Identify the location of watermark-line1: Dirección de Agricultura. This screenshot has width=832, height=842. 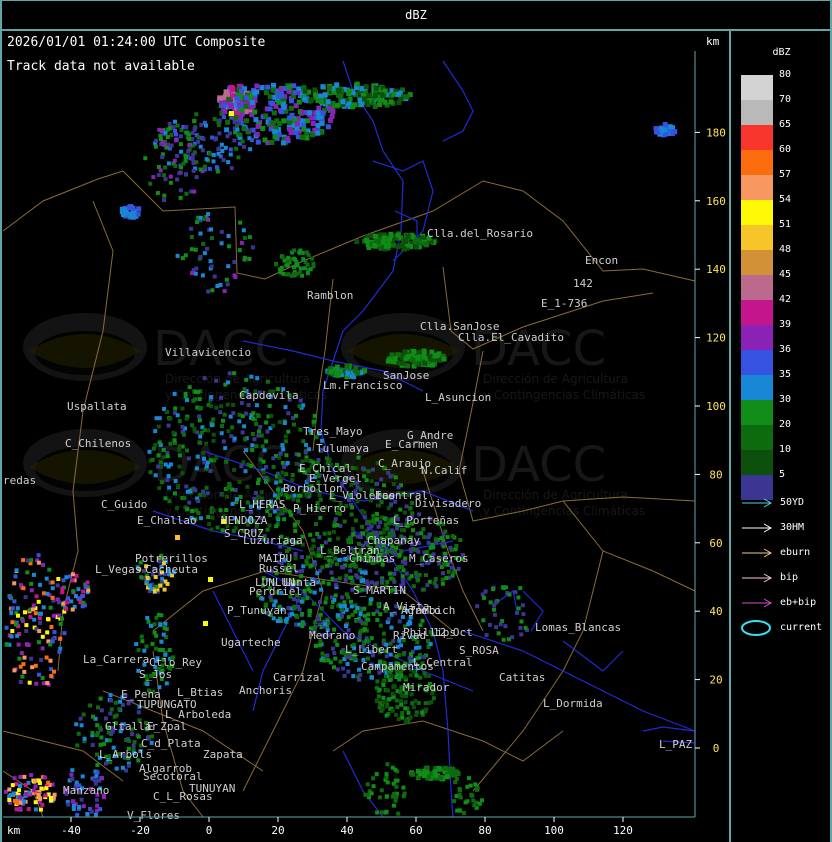
(555, 495).